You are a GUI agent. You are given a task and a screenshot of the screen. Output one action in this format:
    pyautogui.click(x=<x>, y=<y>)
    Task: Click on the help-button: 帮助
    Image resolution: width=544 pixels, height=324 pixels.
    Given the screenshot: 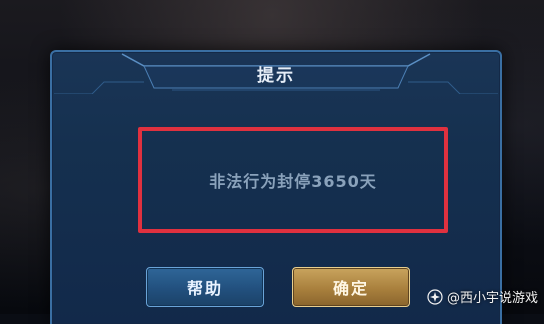 What is the action you would take?
    pyautogui.click(x=205, y=287)
    